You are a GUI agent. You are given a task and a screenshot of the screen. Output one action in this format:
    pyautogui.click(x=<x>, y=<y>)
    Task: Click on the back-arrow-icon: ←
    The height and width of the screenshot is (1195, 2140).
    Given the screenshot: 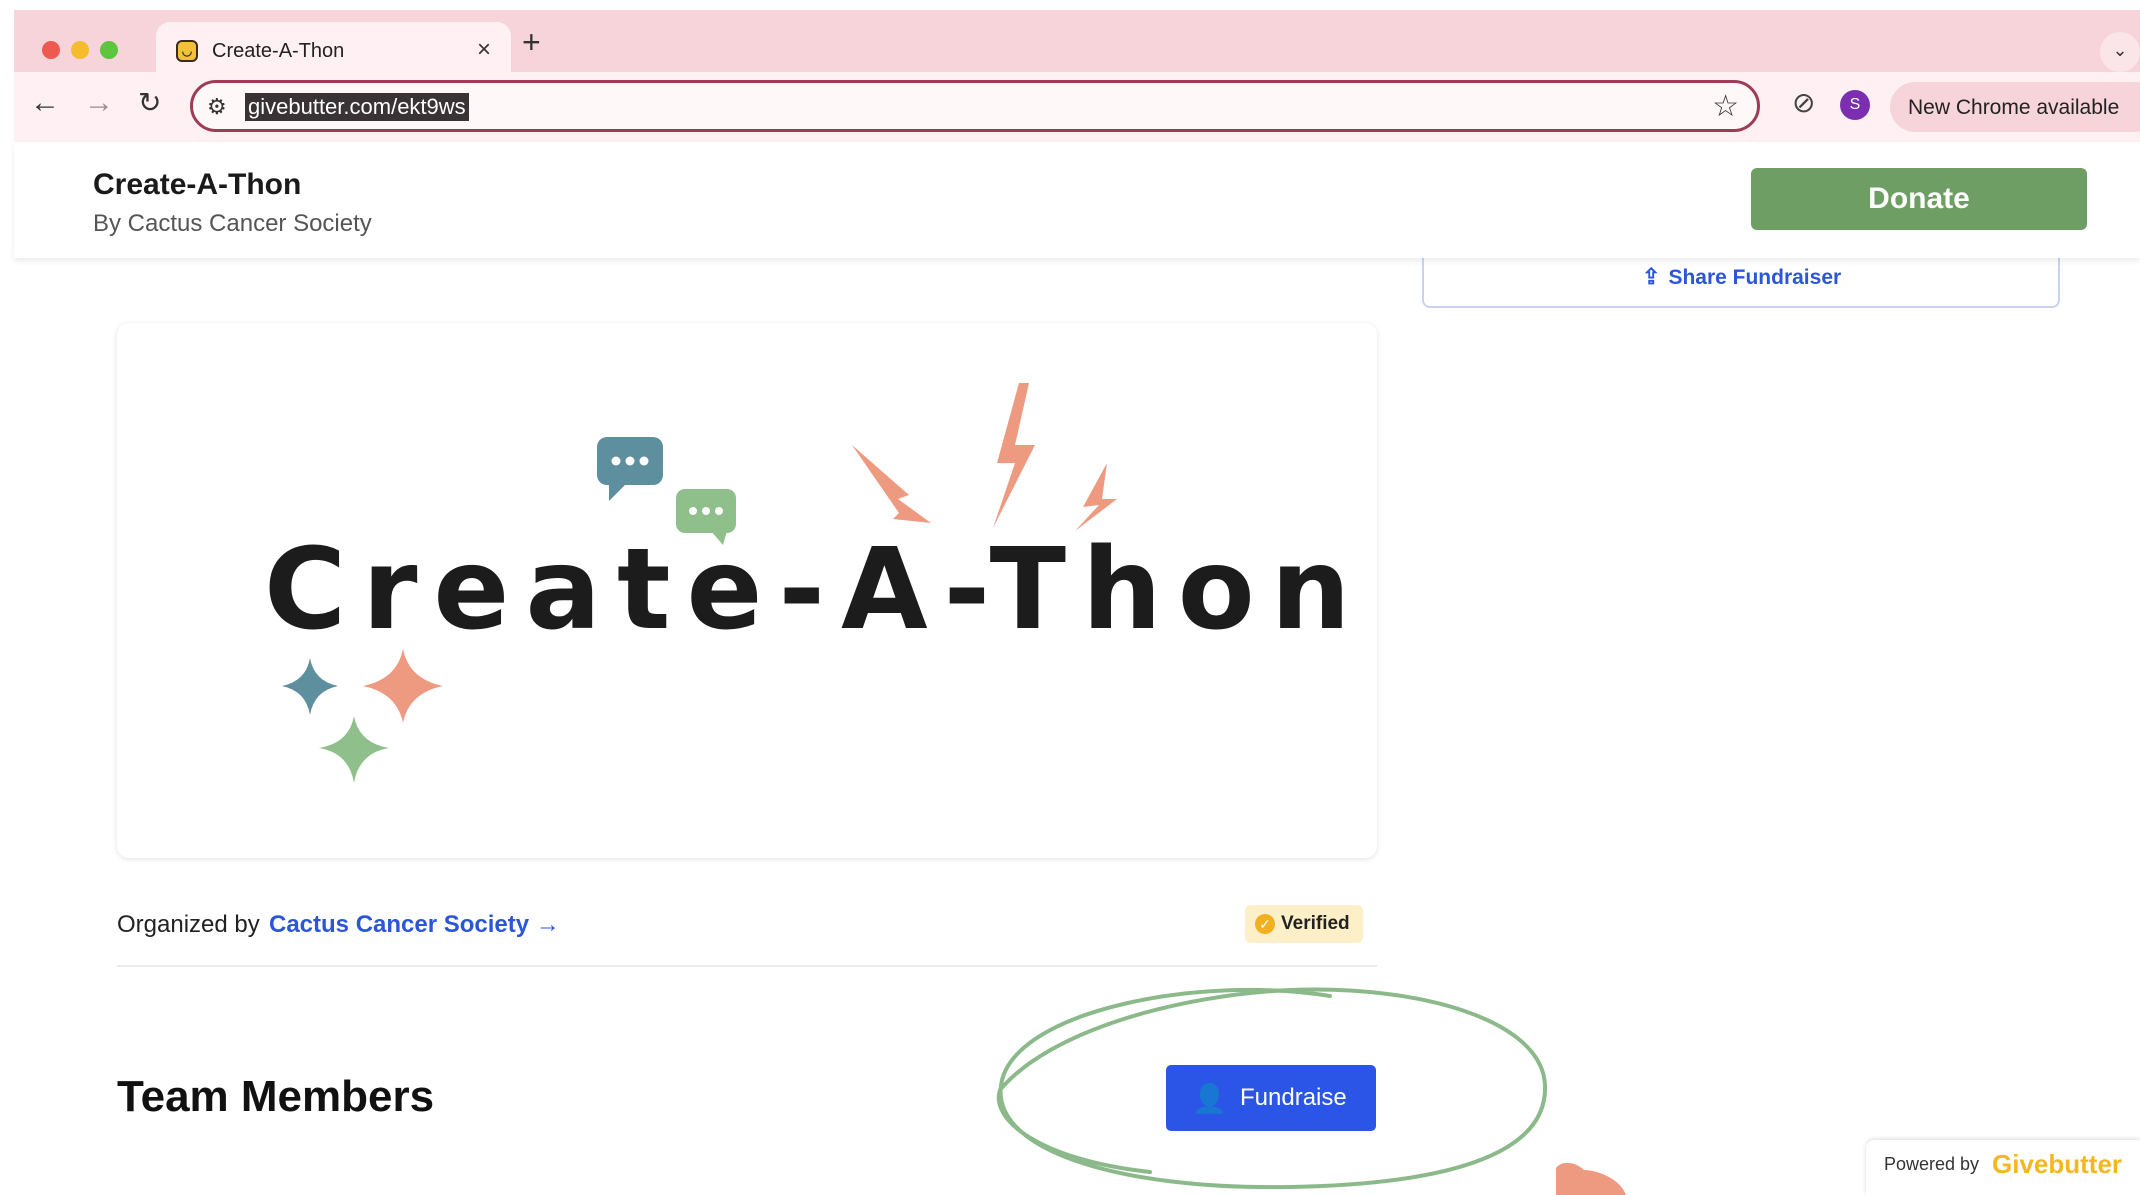 What is the action you would take?
    pyautogui.click(x=45, y=103)
    